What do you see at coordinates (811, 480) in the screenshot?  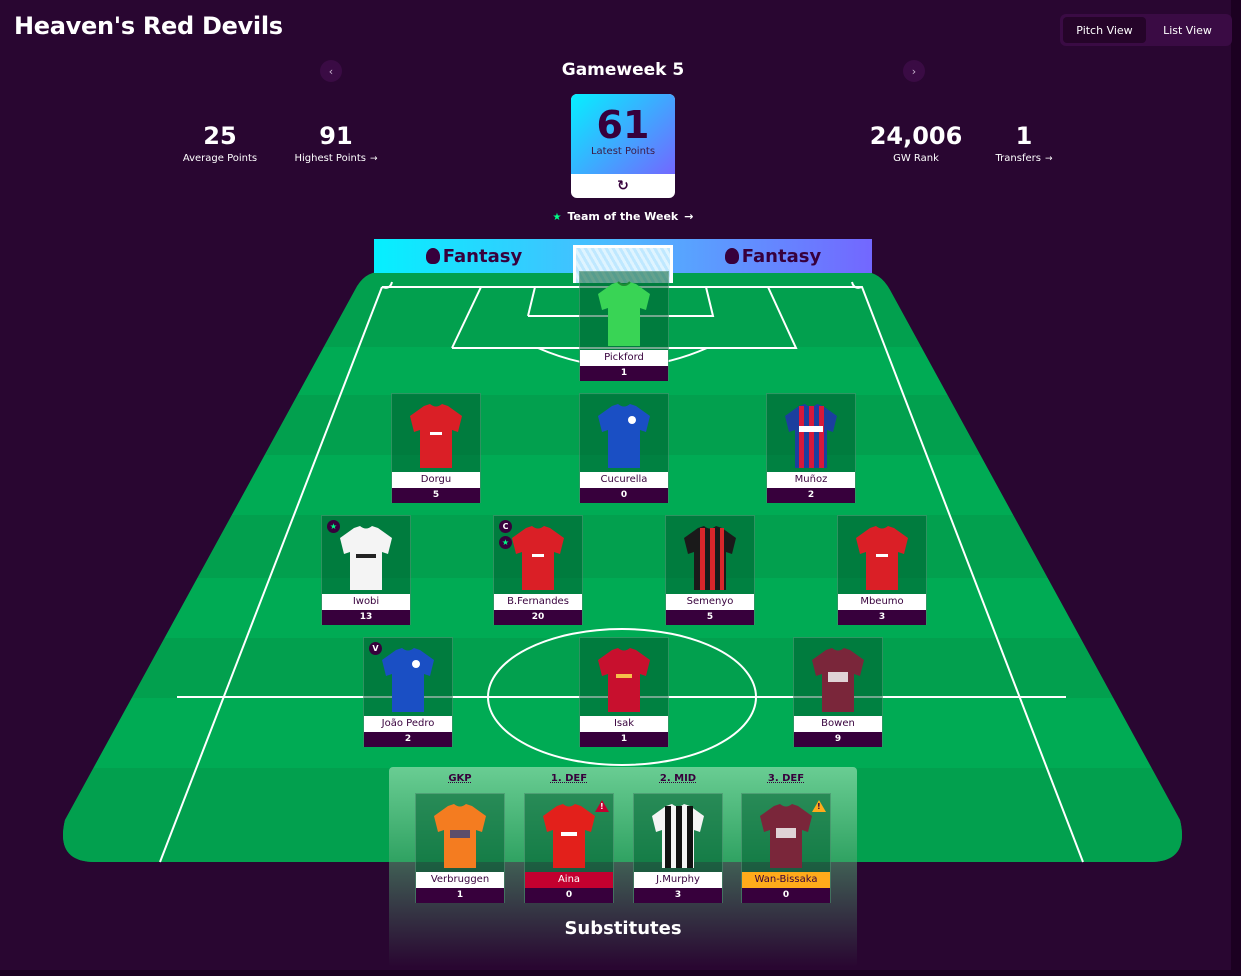 I see `player-name: Muñoz` at bounding box center [811, 480].